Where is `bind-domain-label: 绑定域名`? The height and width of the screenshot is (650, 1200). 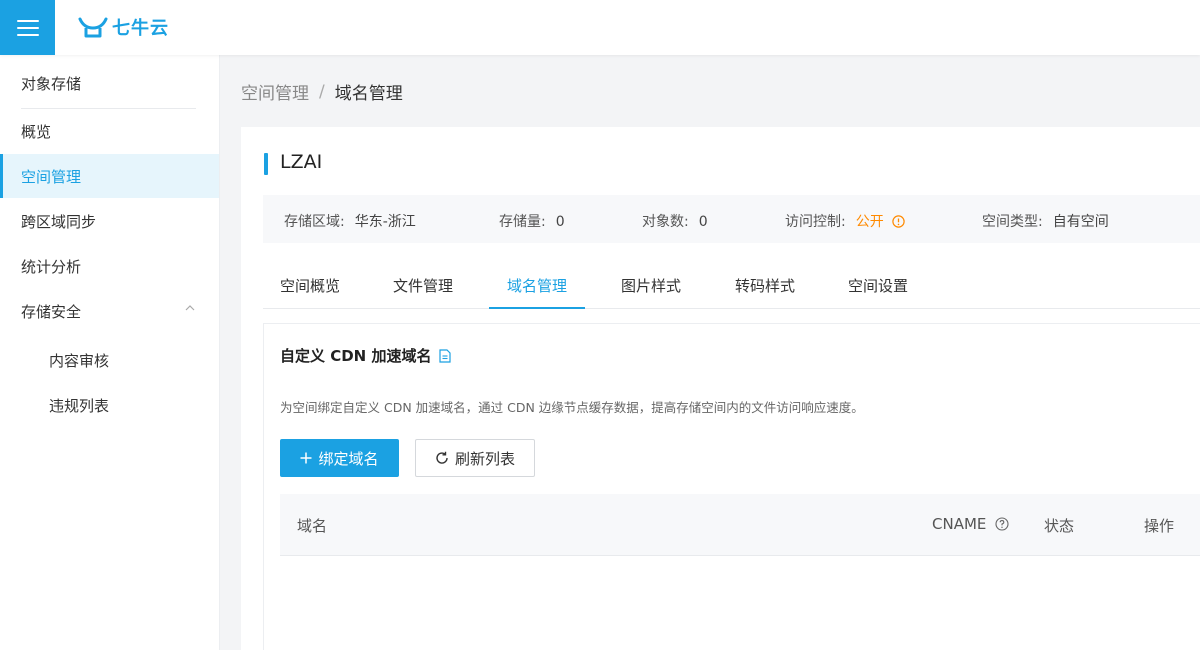 bind-domain-label: 绑定域名 is located at coordinates (348, 458).